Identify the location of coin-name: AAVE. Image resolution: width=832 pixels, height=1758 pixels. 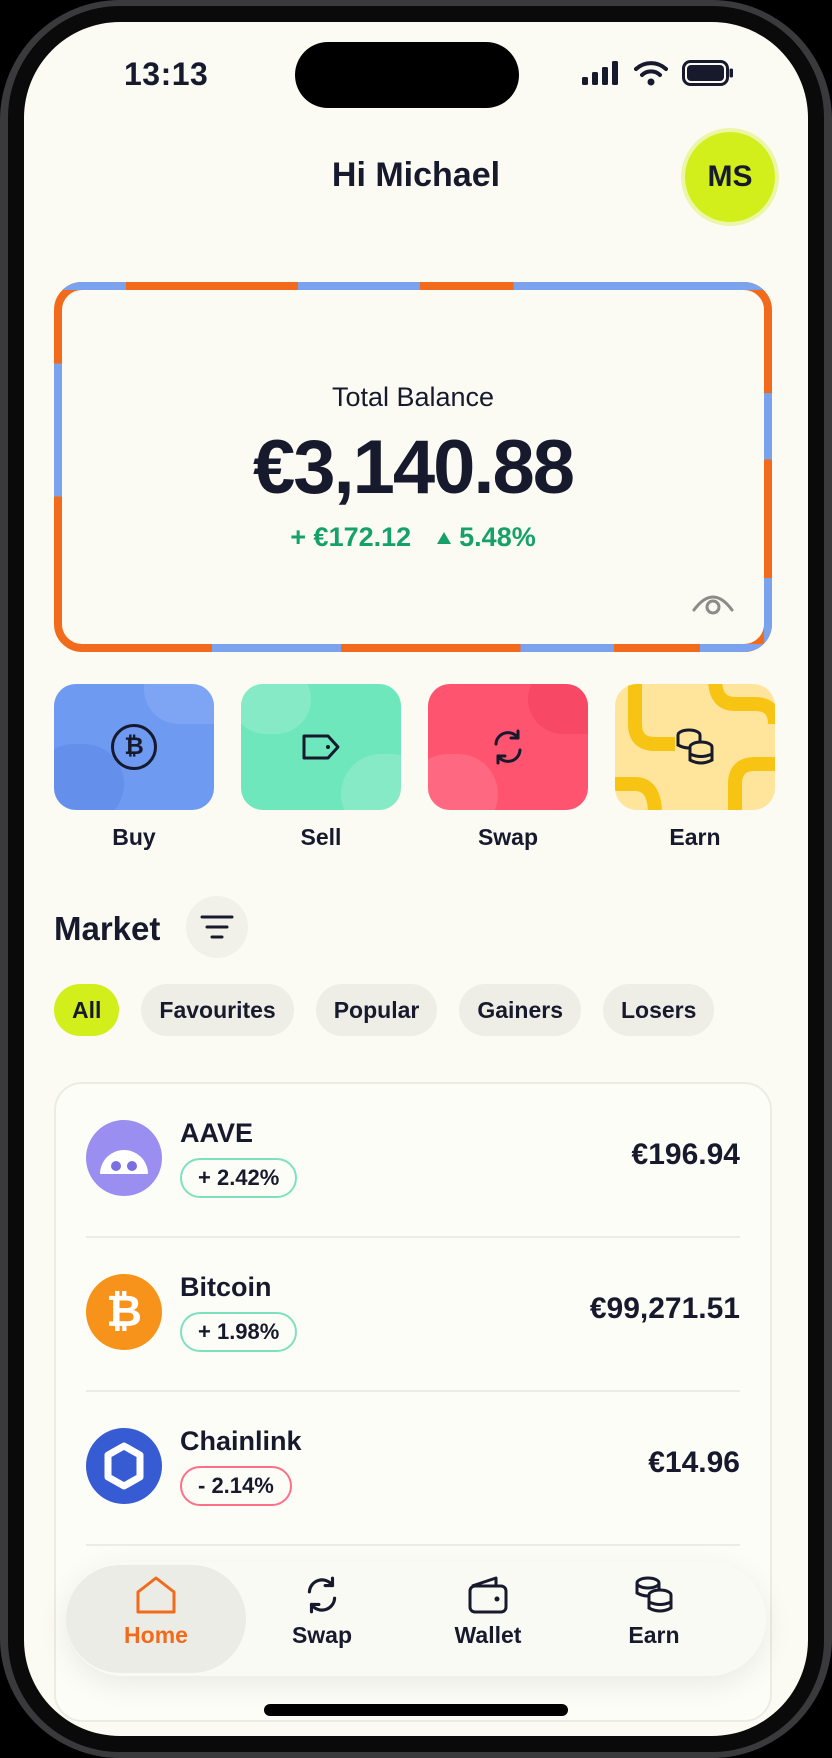
(217, 1133).